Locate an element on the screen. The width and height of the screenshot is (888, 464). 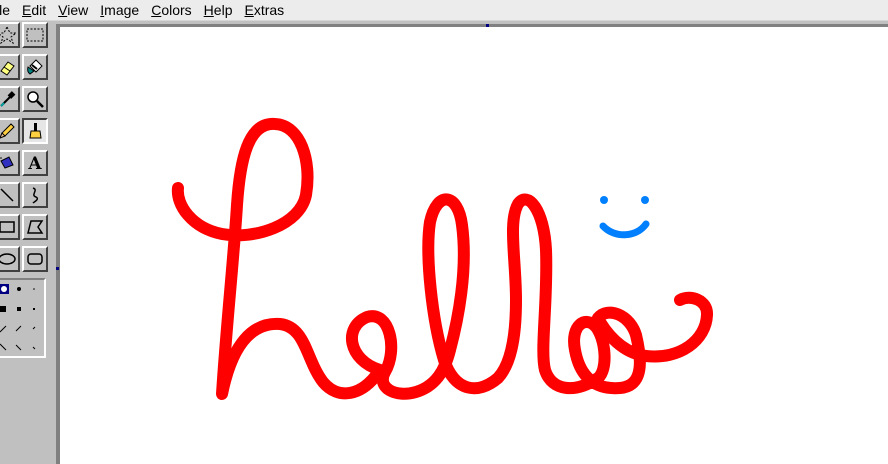
brush-shape-round-medium is located at coordinates (19, 289).